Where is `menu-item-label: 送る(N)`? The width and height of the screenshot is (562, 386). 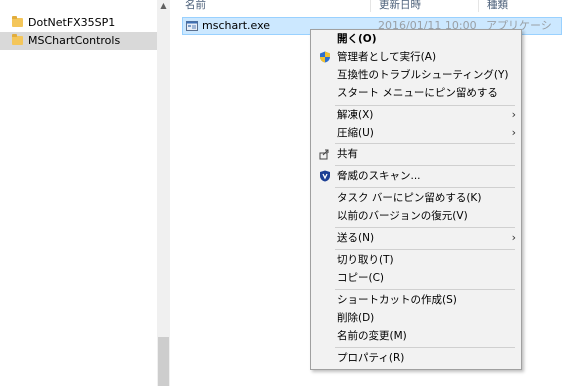
menu-item-label: 送る(N) is located at coordinates (356, 238).